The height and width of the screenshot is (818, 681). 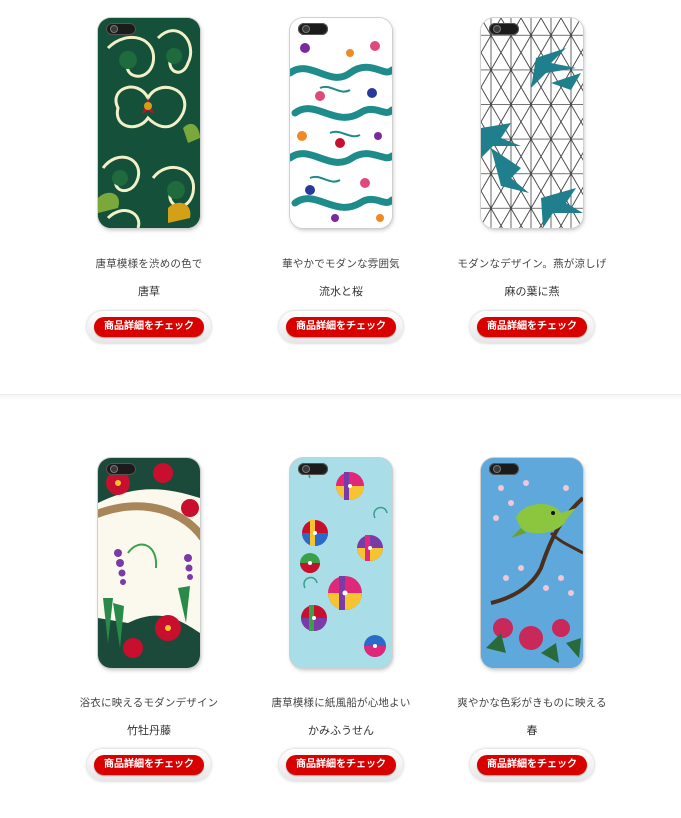 What do you see at coordinates (532, 563) in the screenshot?
I see `product-image-haru` at bounding box center [532, 563].